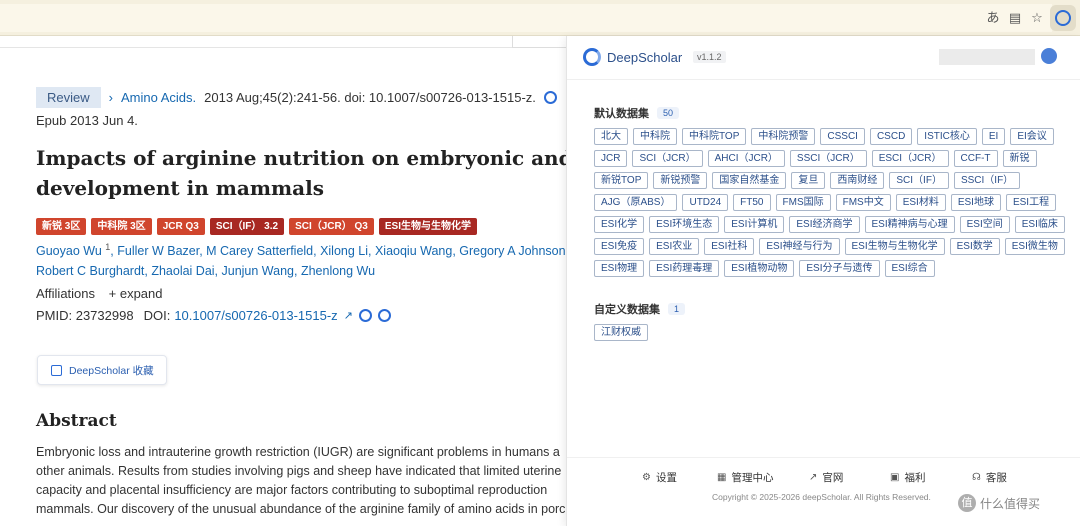 The height and width of the screenshot is (526, 1080). Describe the element at coordinates (180, 226) in the screenshot. I see `badge: JCR Q3` at that location.